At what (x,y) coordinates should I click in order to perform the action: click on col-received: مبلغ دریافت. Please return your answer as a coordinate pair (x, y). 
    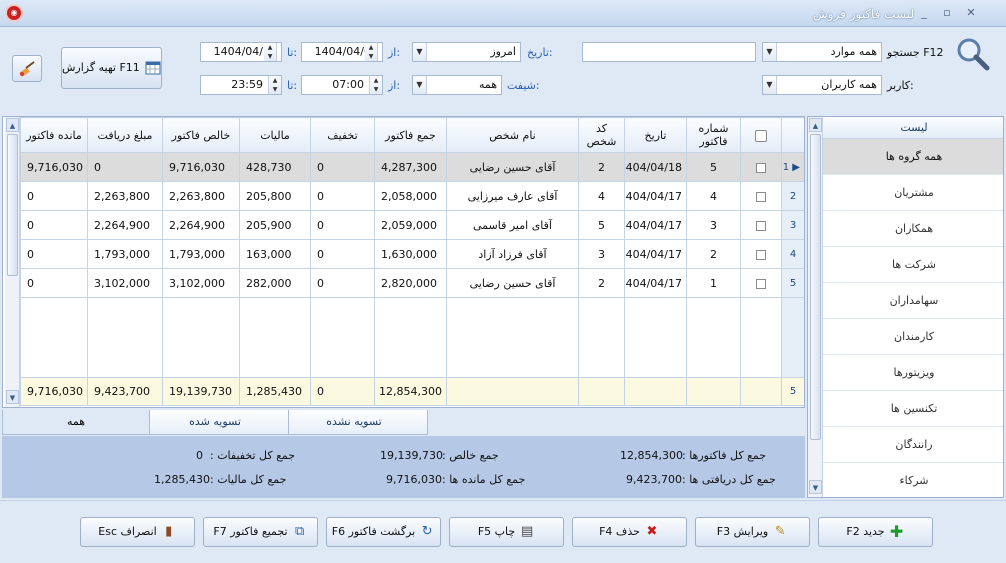
    Looking at the image, I should click on (125, 135).